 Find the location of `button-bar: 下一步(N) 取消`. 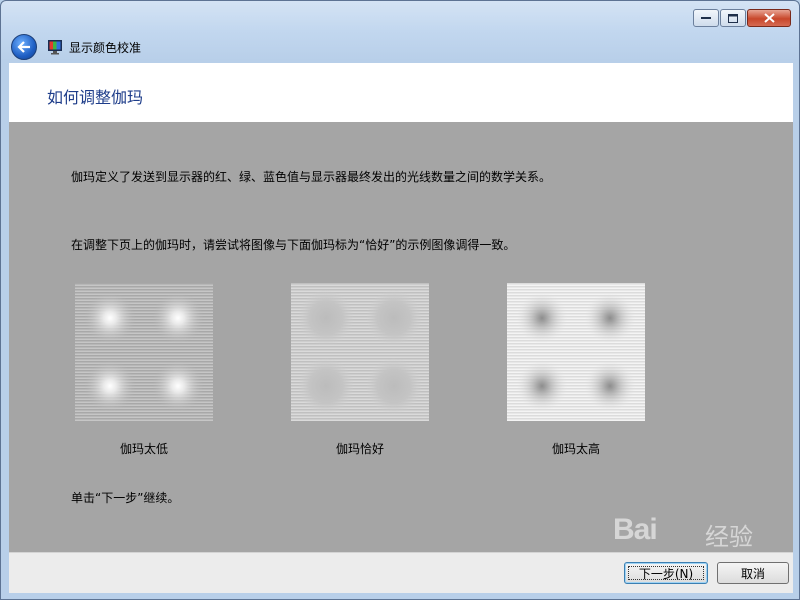

button-bar: 下一步(N) 取消 is located at coordinates (401, 572).